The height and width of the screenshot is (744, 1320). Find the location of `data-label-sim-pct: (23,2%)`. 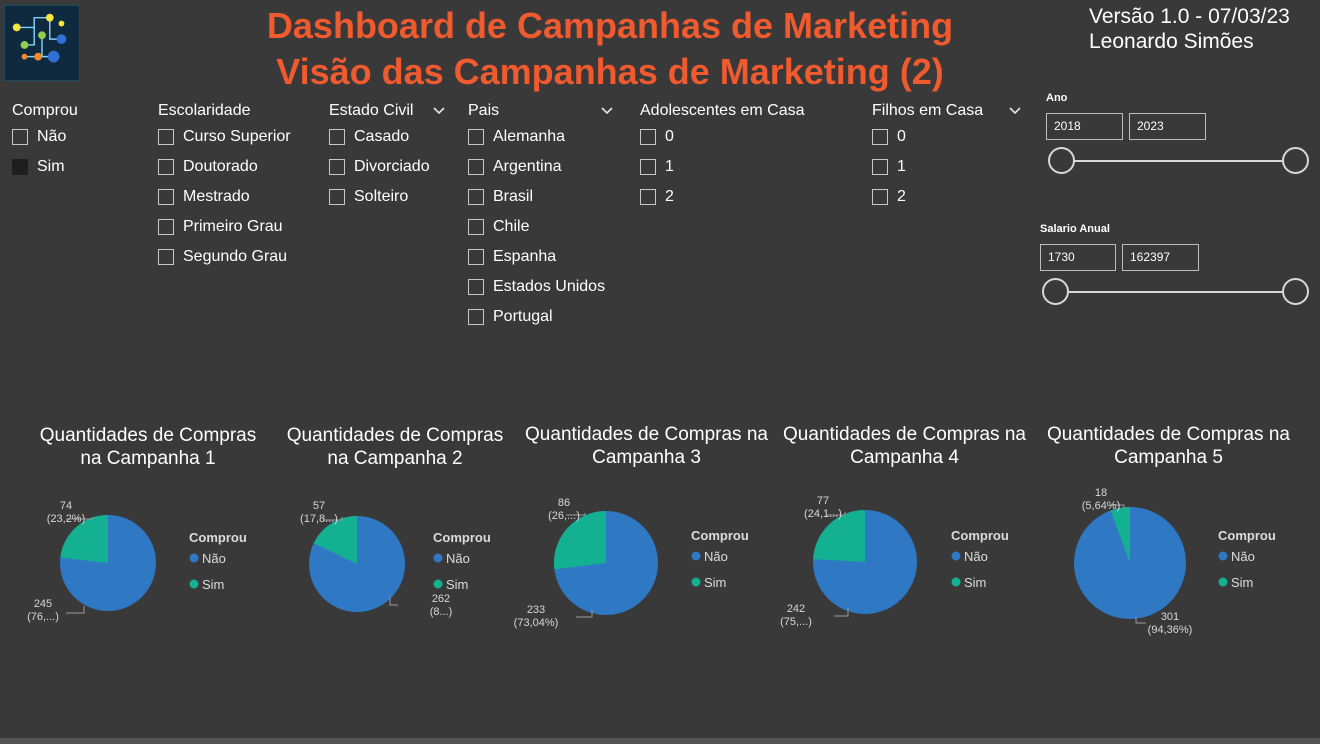

data-label-sim-pct: (23,2%) is located at coordinates (66, 519).